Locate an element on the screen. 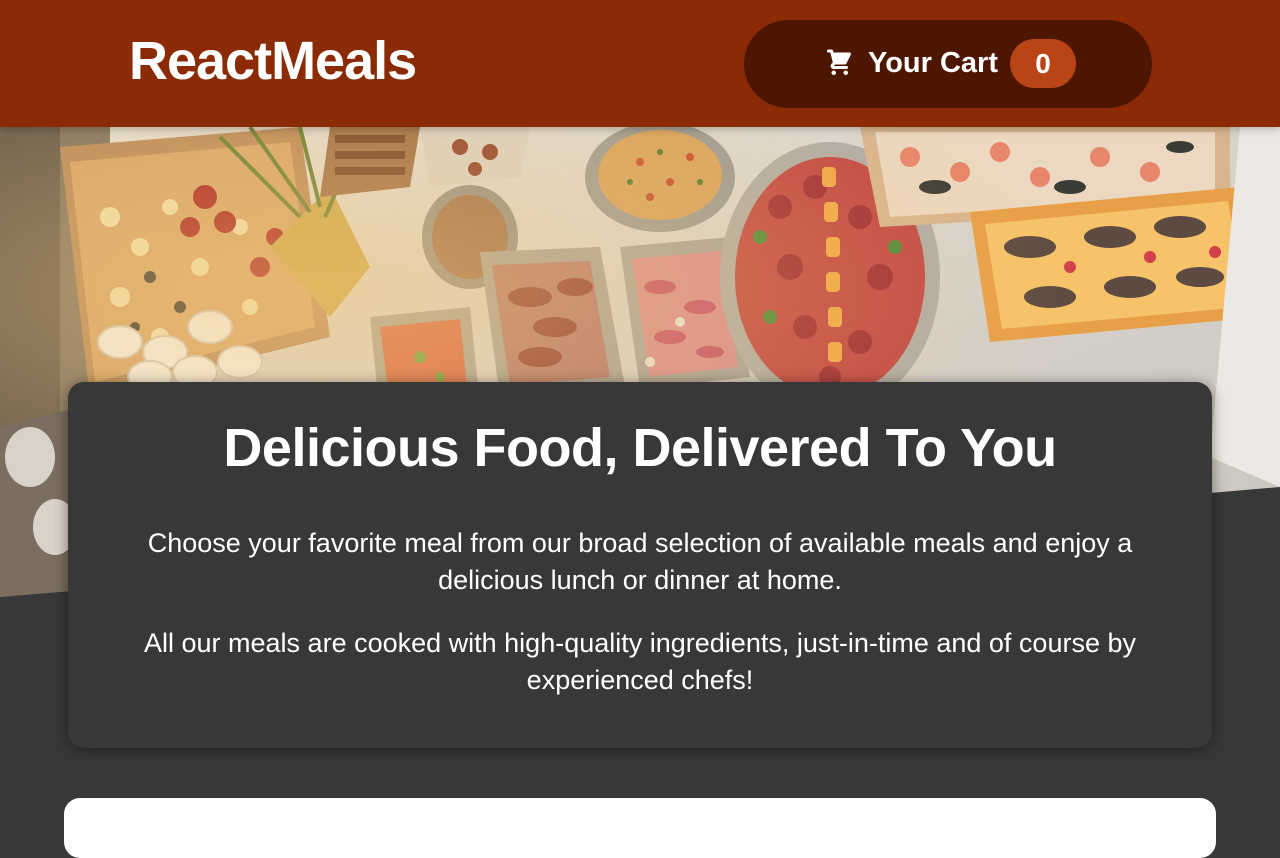 Image resolution: width=1280 pixels, height=858 pixels. cart-count-badge: 0 is located at coordinates (1043, 63).